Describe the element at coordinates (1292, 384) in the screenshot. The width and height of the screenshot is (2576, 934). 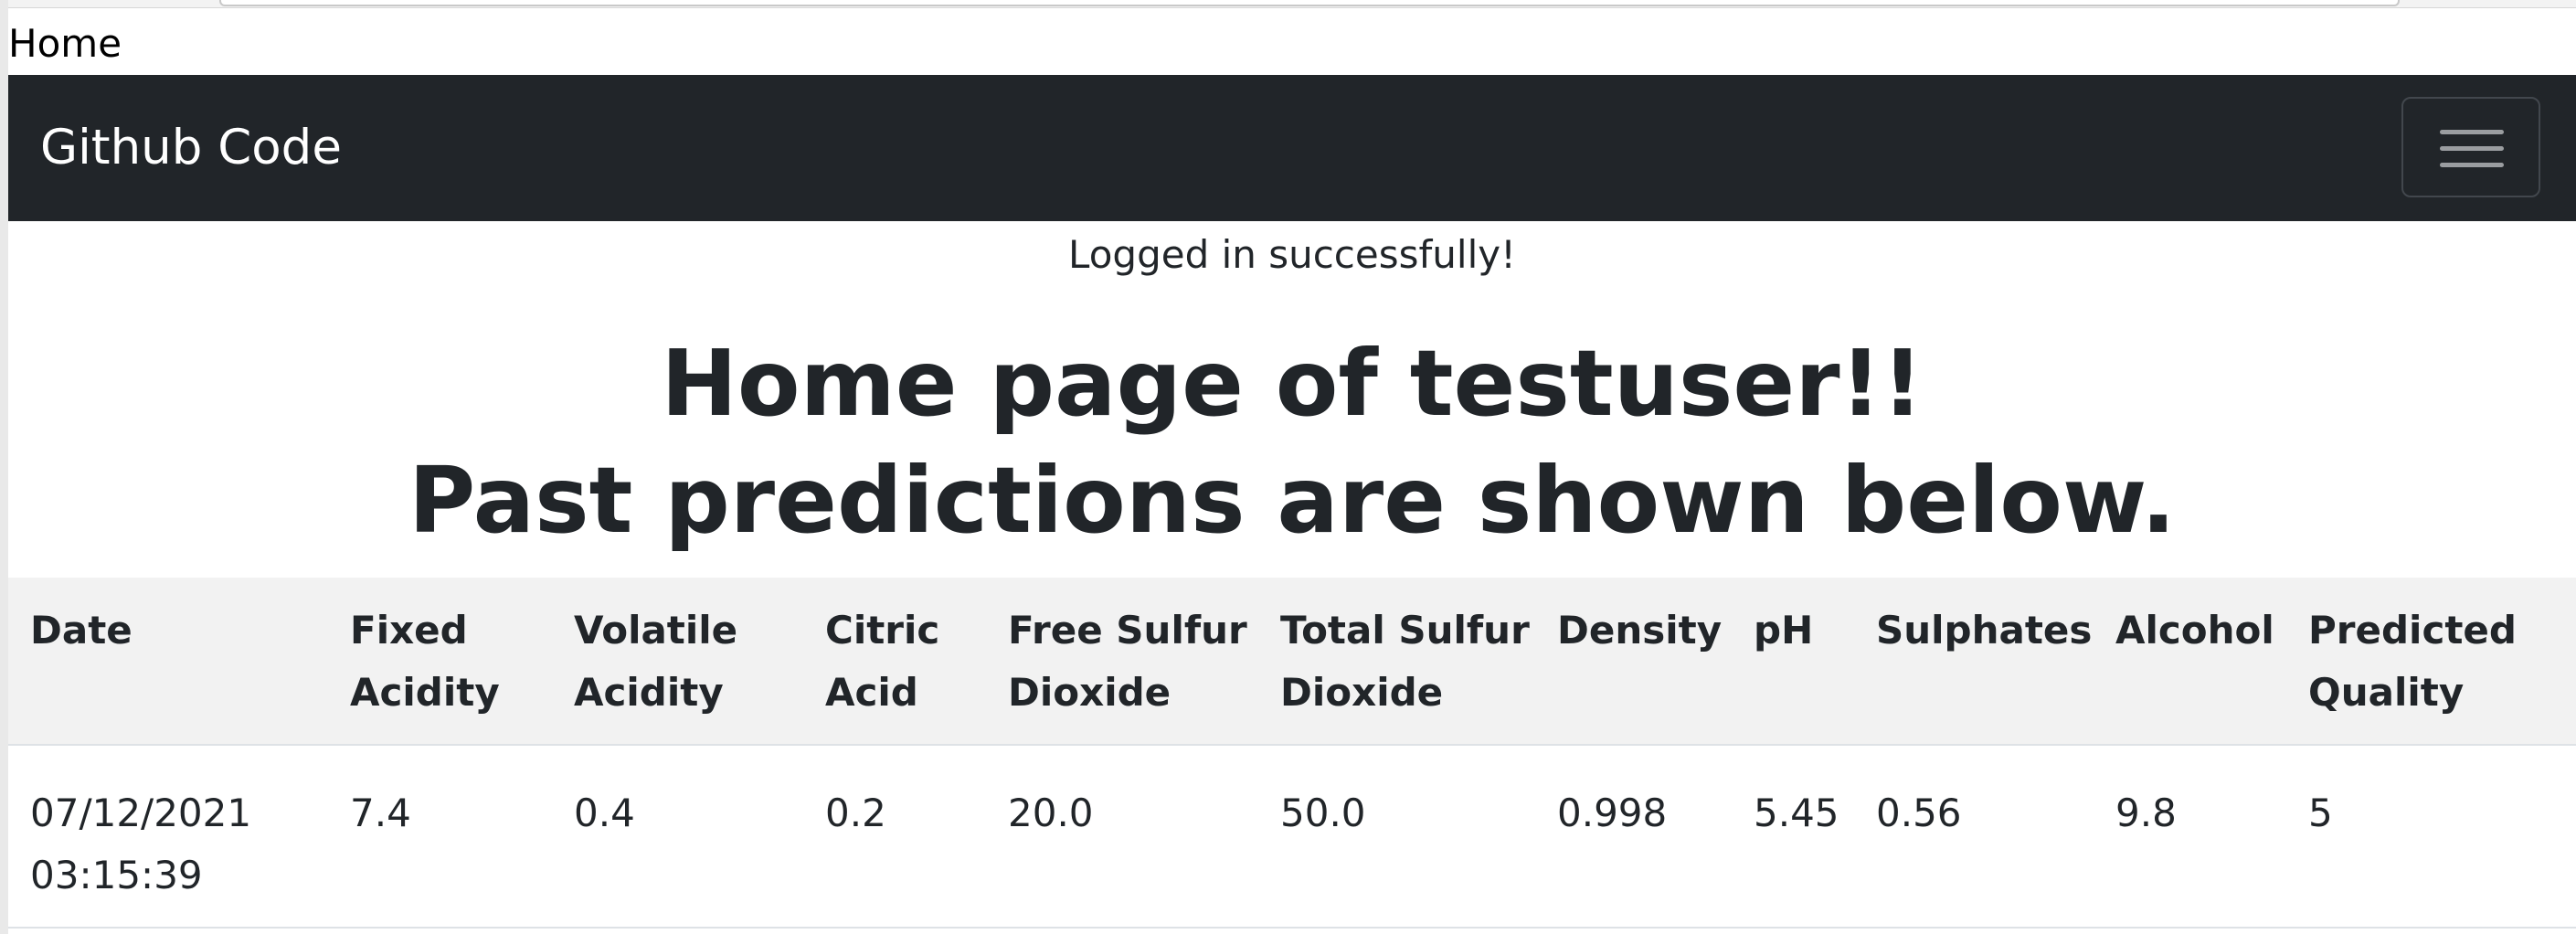
I see `heading-line-1: Home page of testuser!!` at that location.